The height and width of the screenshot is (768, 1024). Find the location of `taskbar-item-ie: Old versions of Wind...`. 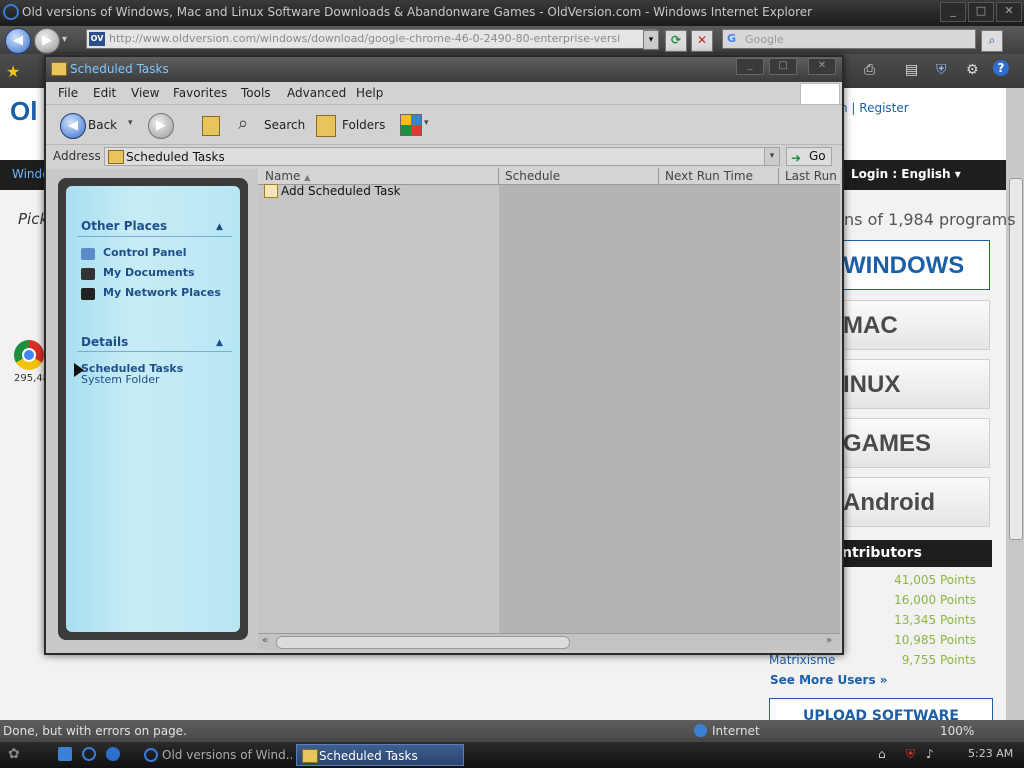

taskbar-item-ie: Old versions of Wind... is located at coordinates (216, 755).